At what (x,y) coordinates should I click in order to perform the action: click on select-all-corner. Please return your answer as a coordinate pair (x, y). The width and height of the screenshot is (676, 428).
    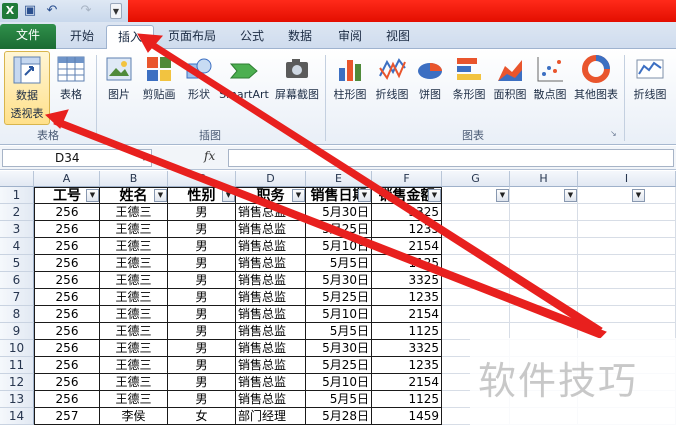
    Looking at the image, I should click on (17, 179).